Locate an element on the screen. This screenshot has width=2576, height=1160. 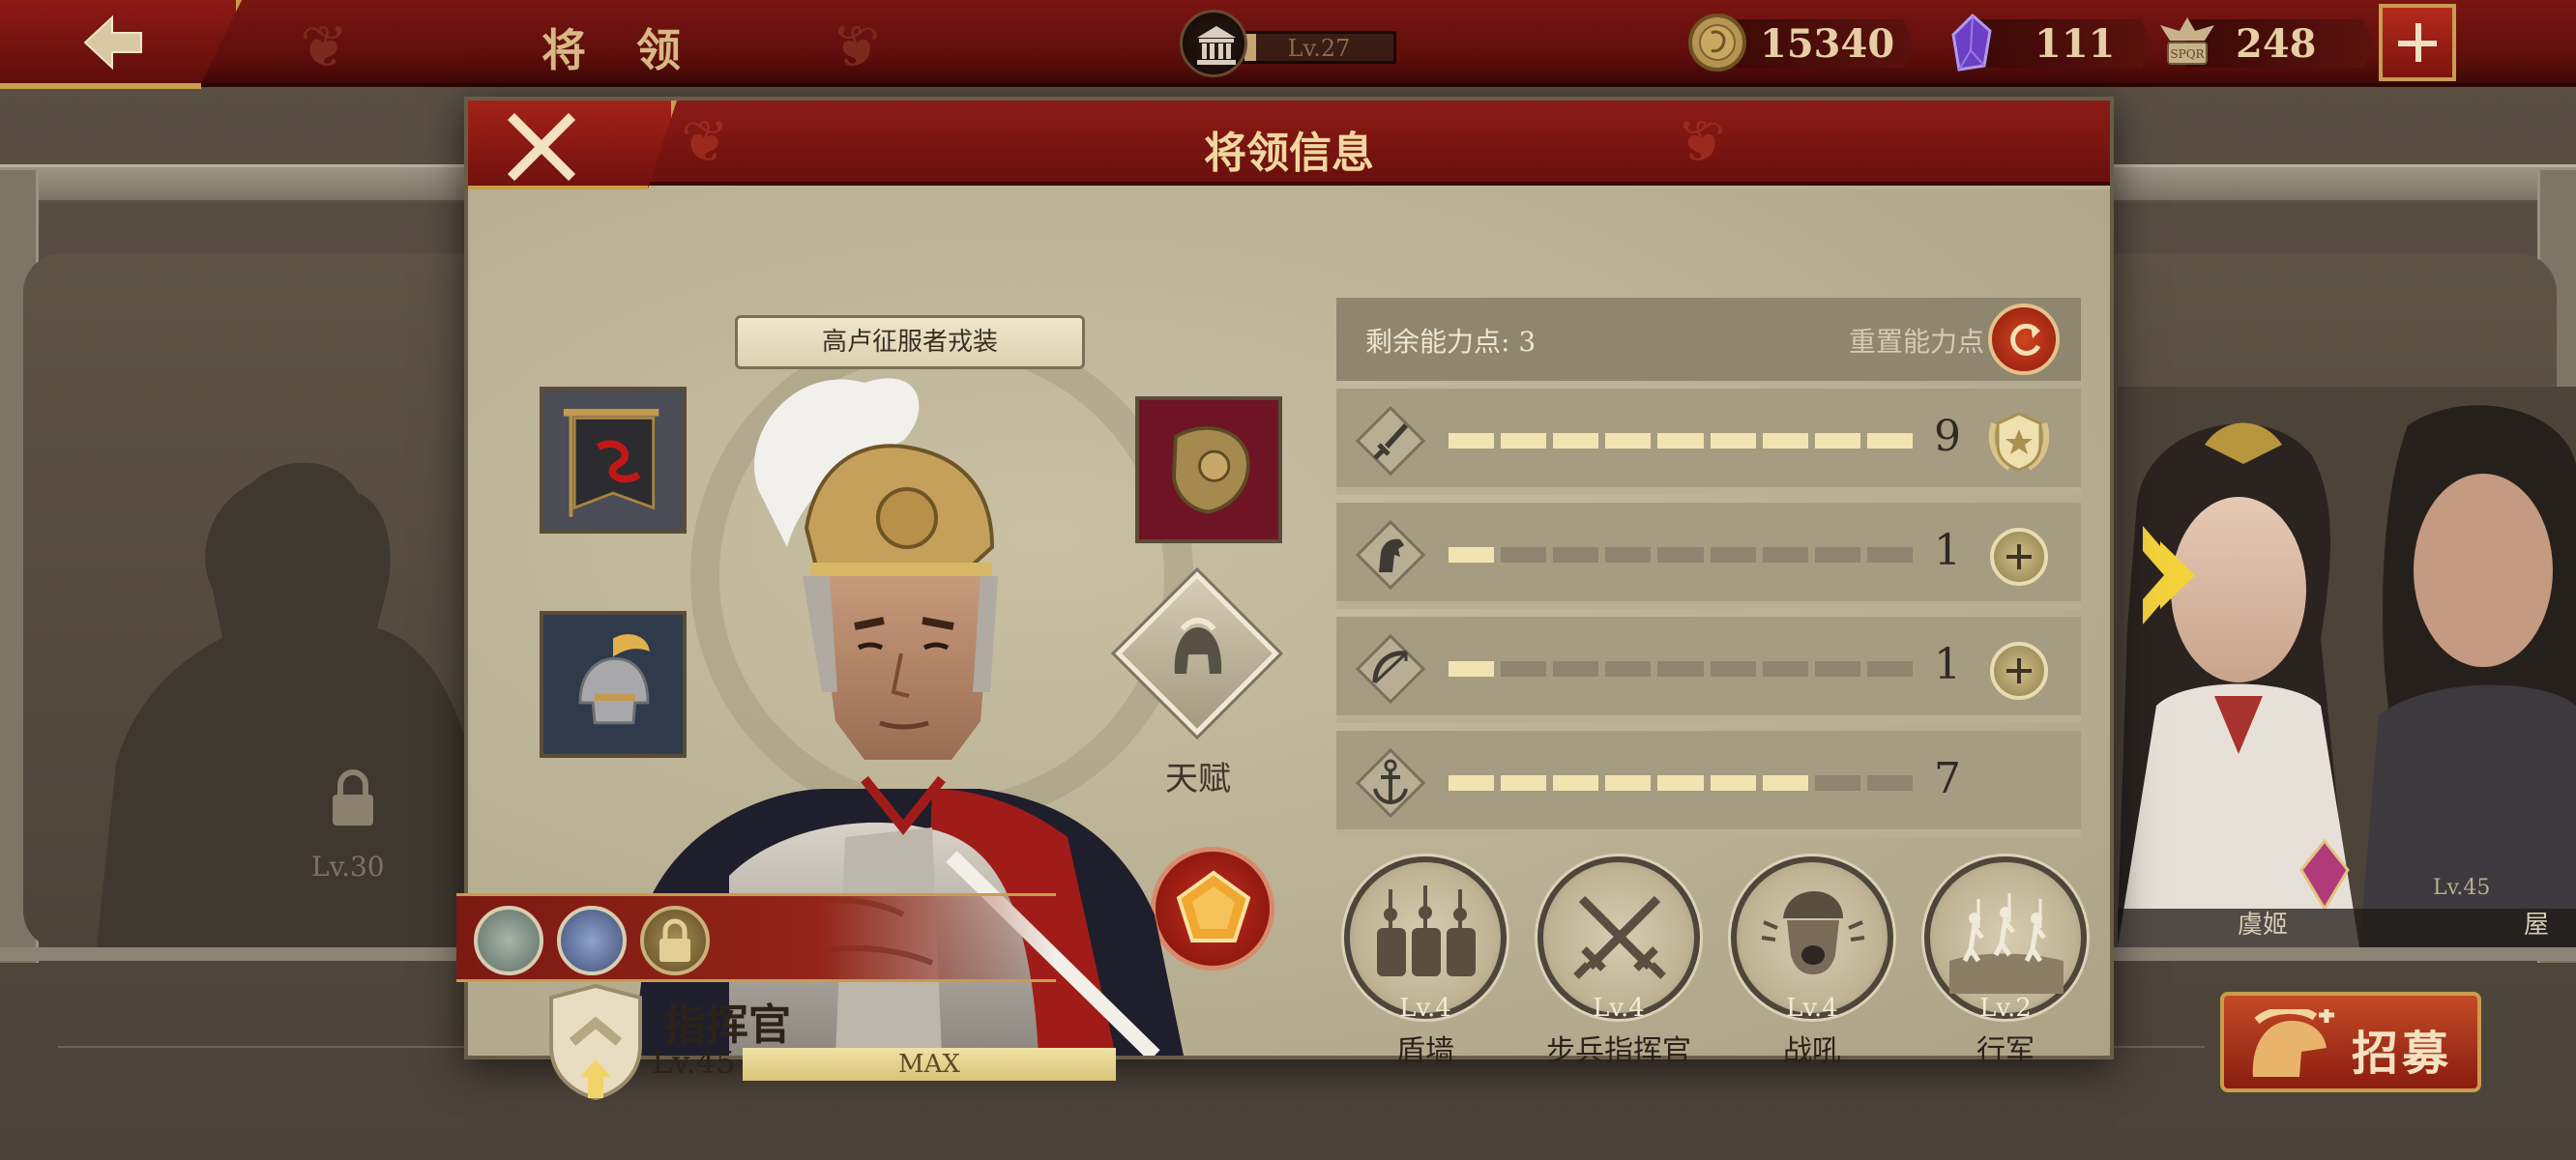
rank-shield-icon is located at coordinates (595, 1042).